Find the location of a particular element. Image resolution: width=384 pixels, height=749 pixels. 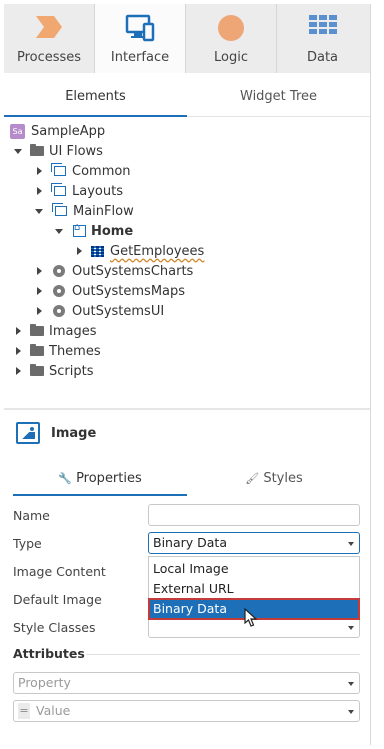

tree-item-mainflow: MainFlow is located at coordinates (84, 211).